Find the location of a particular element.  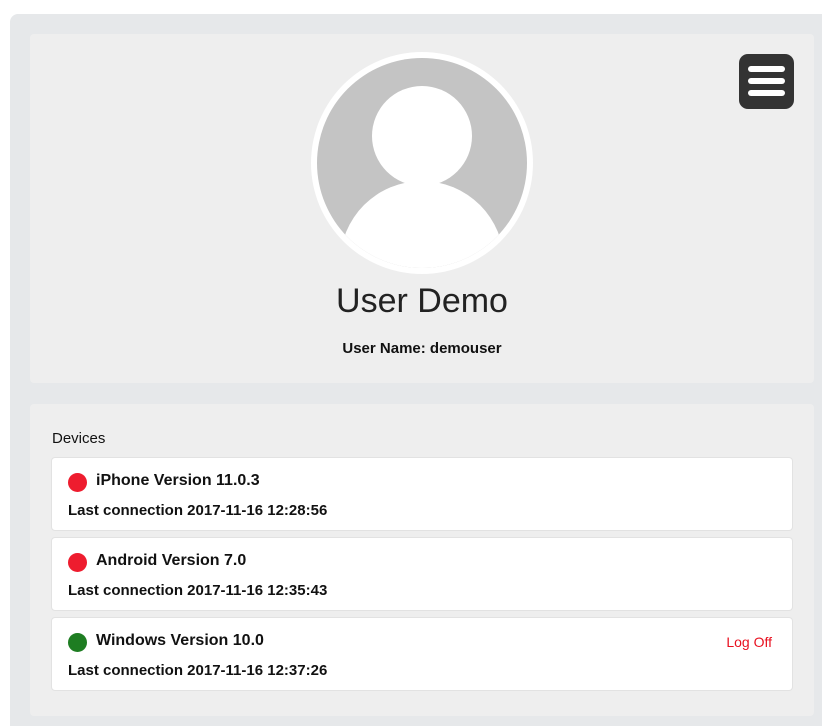

last-connection-text: Last connection 2017-11-16 12:37:26 is located at coordinates (198, 670).